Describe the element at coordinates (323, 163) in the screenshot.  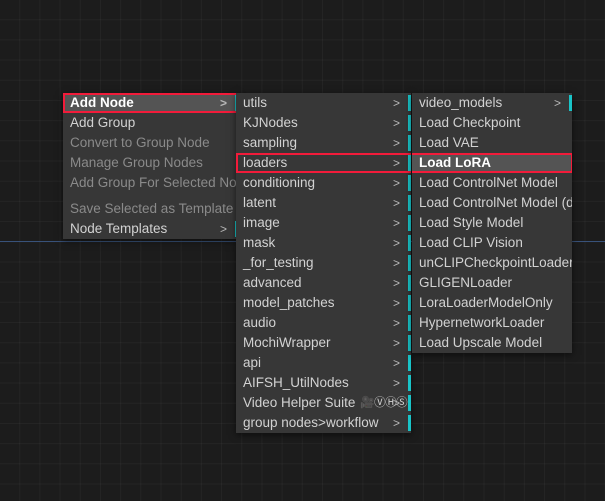
I see `category-loaders: loaders >` at that location.